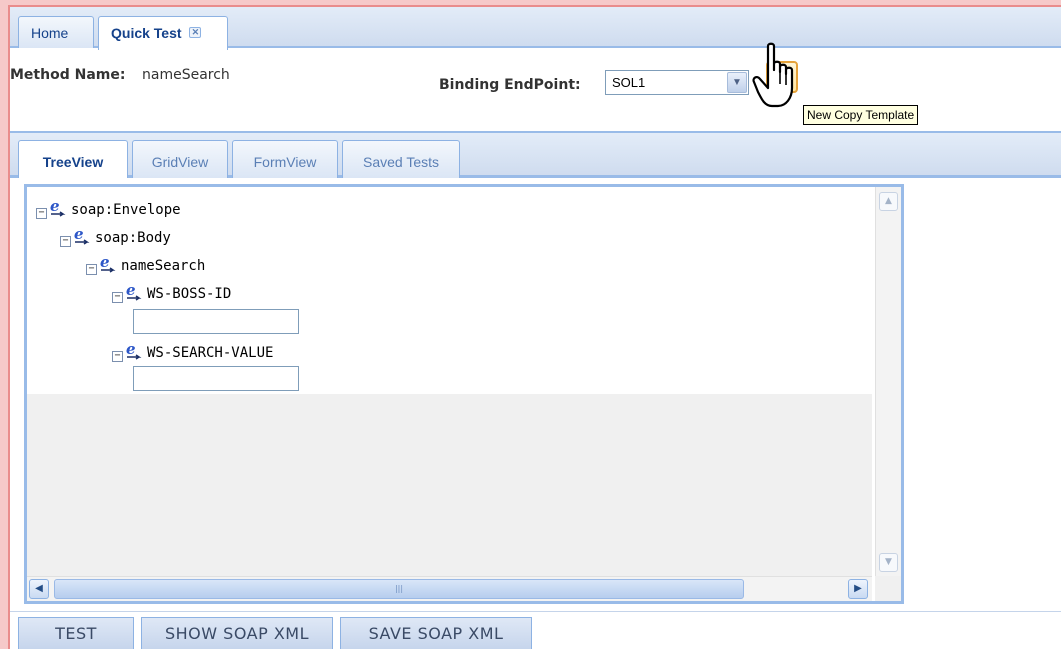  What do you see at coordinates (180, 162) in the screenshot?
I see `tab-gridview-label: GridView` at bounding box center [180, 162].